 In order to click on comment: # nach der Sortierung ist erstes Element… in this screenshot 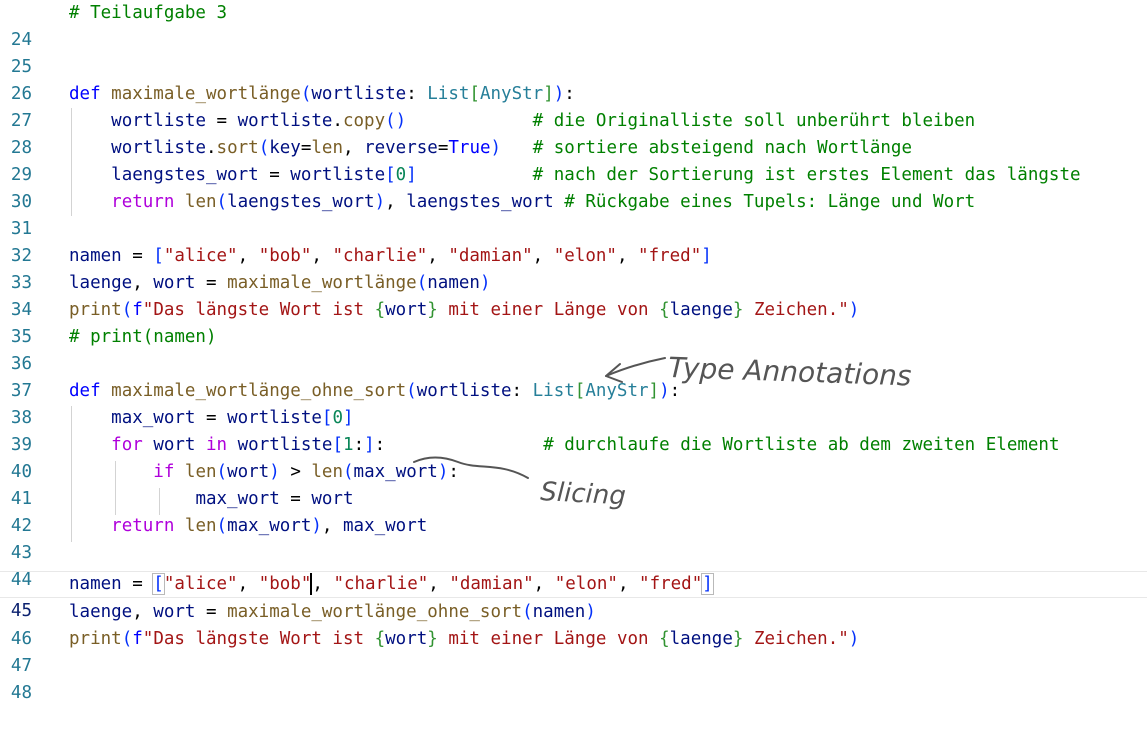, I will do `click(806, 175)`.